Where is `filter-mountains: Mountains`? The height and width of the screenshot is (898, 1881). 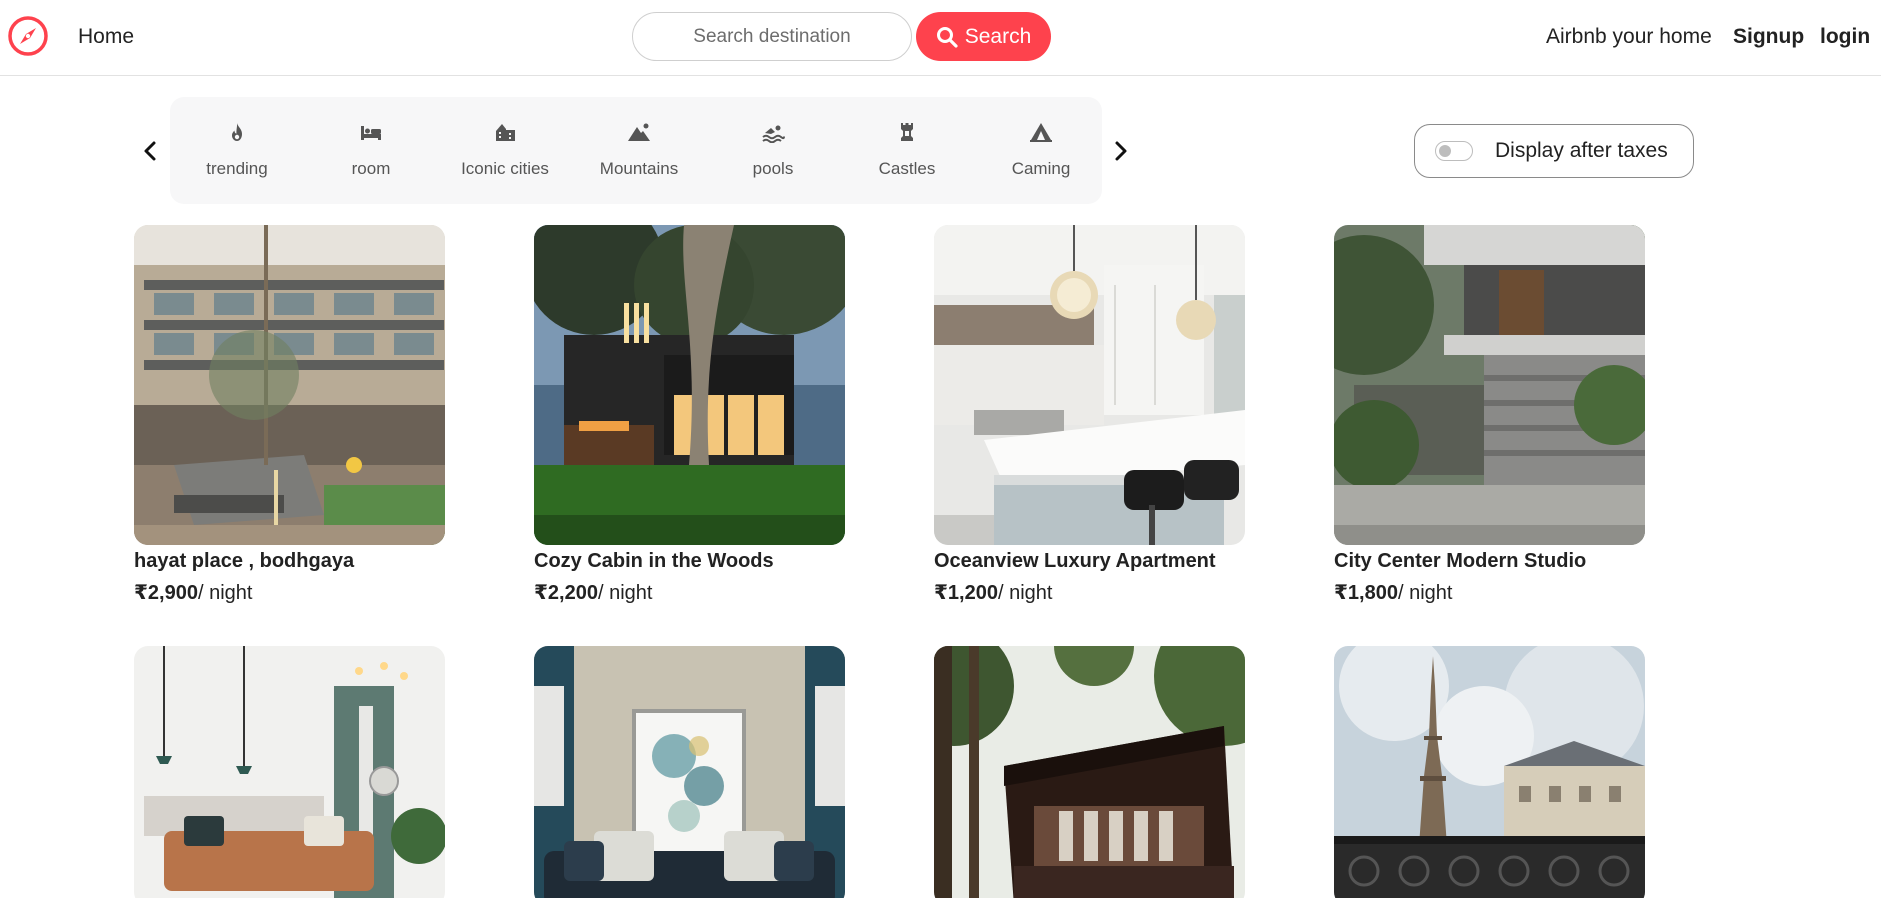
filter-mountains: Mountains is located at coordinates (639, 150).